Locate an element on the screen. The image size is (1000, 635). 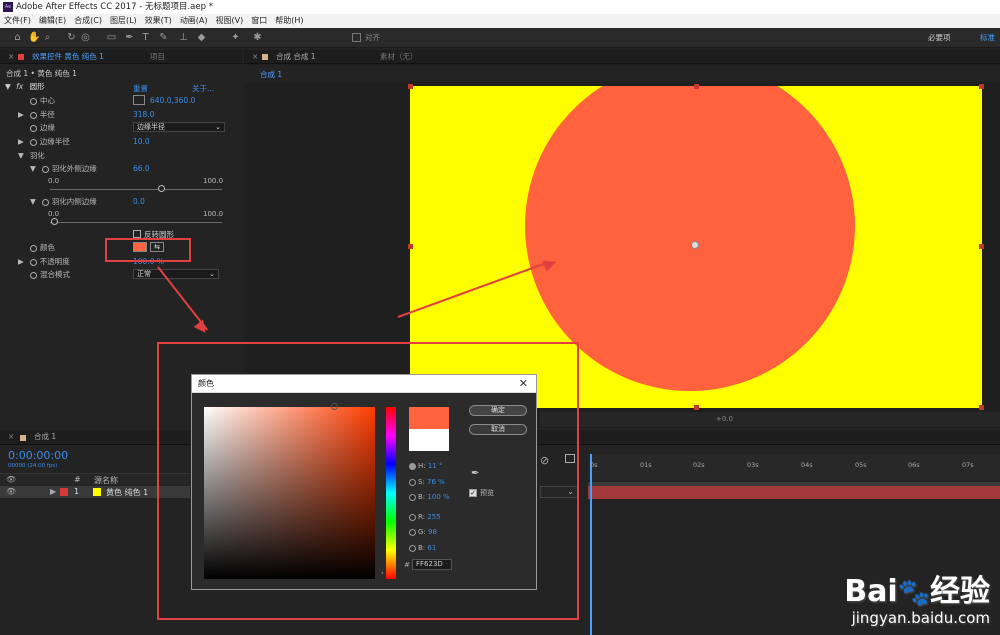
tab-composition: 合成 合成 1 is located at coordinates (296, 57).